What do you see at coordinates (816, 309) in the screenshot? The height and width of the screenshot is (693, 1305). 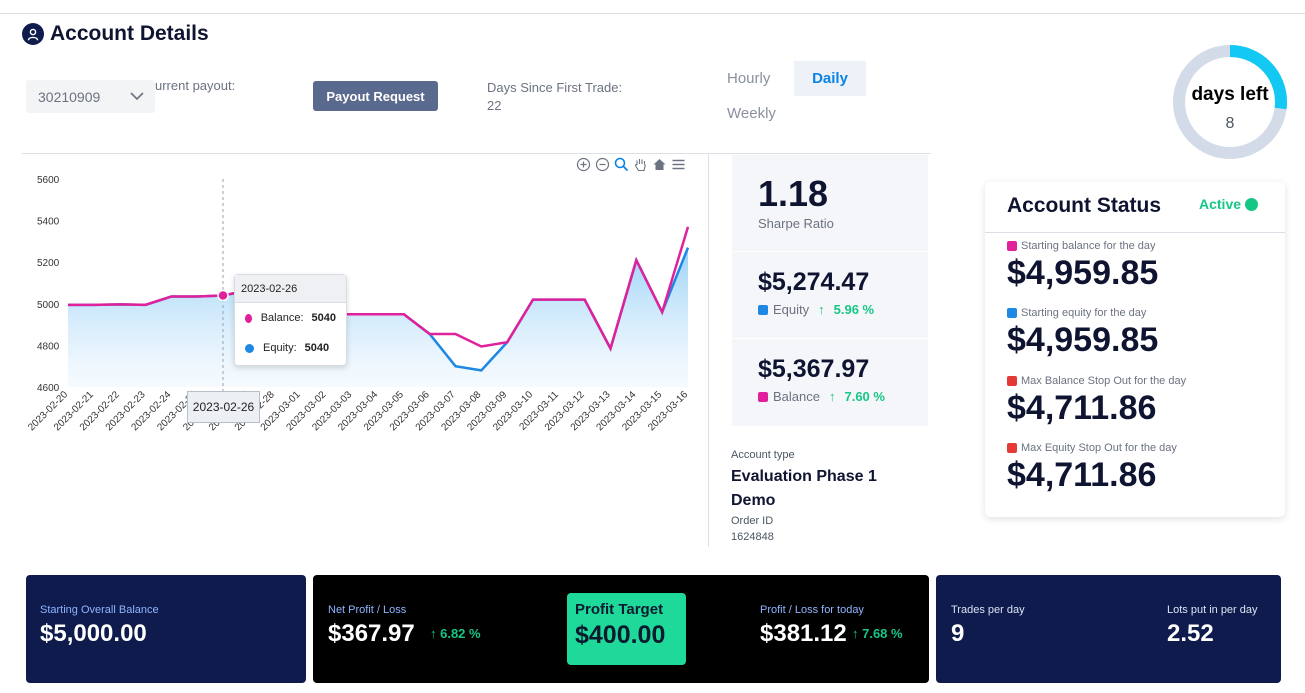 I see `equity-legend: Equity ↑ 5.96 %` at bounding box center [816, 309].